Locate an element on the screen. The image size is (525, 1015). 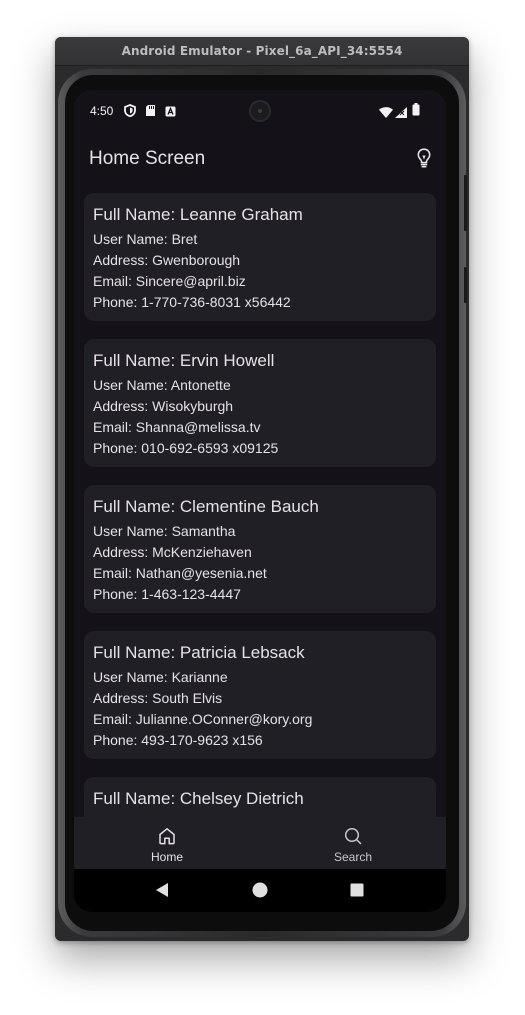
user-card: Full Name: Chelsey Dietrich is located at coordinates (260, 797).